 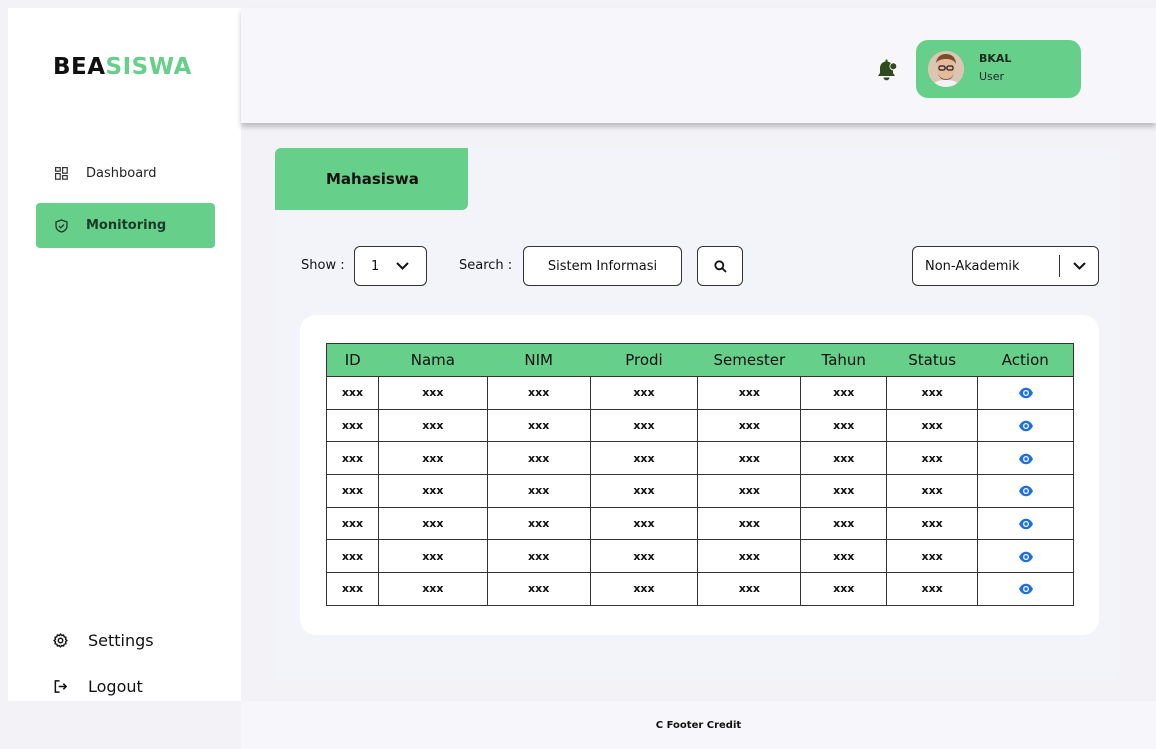 I want to click on brand-logo: BEASISWA, so click(x=122, y=67).